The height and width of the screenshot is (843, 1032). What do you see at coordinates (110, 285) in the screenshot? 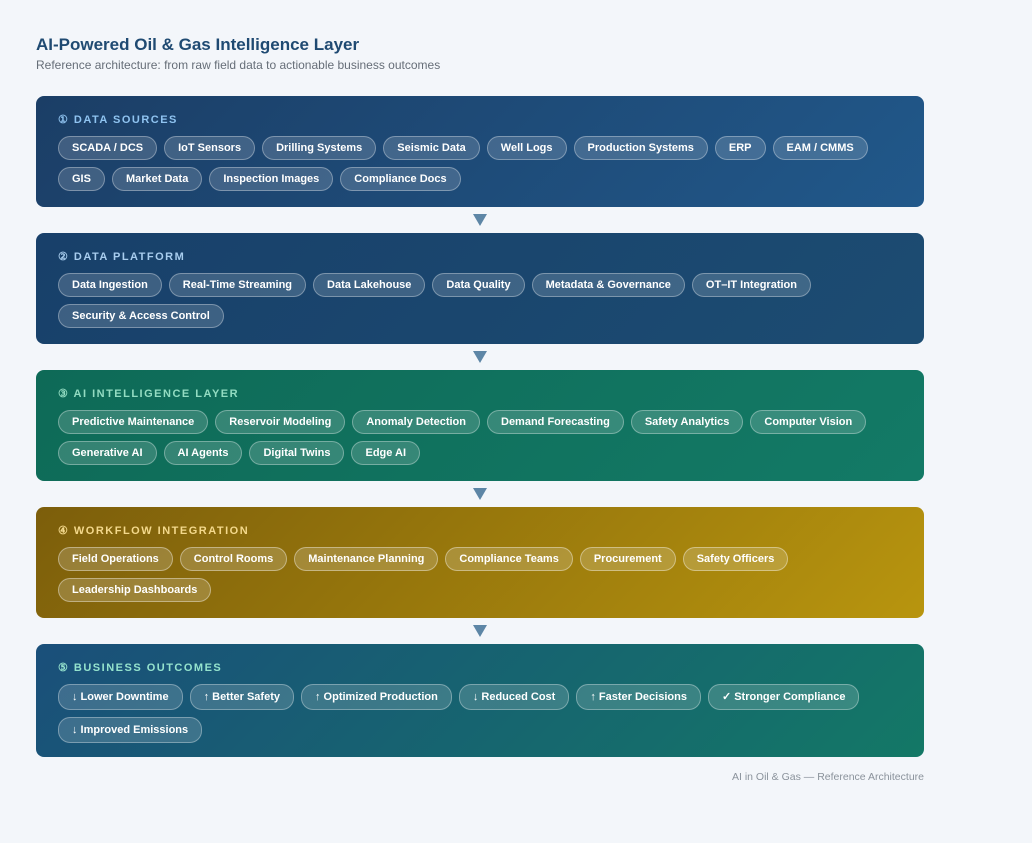
I see `chip-data-ingestion: Data Ingestion` at bounding box center [110, 285].